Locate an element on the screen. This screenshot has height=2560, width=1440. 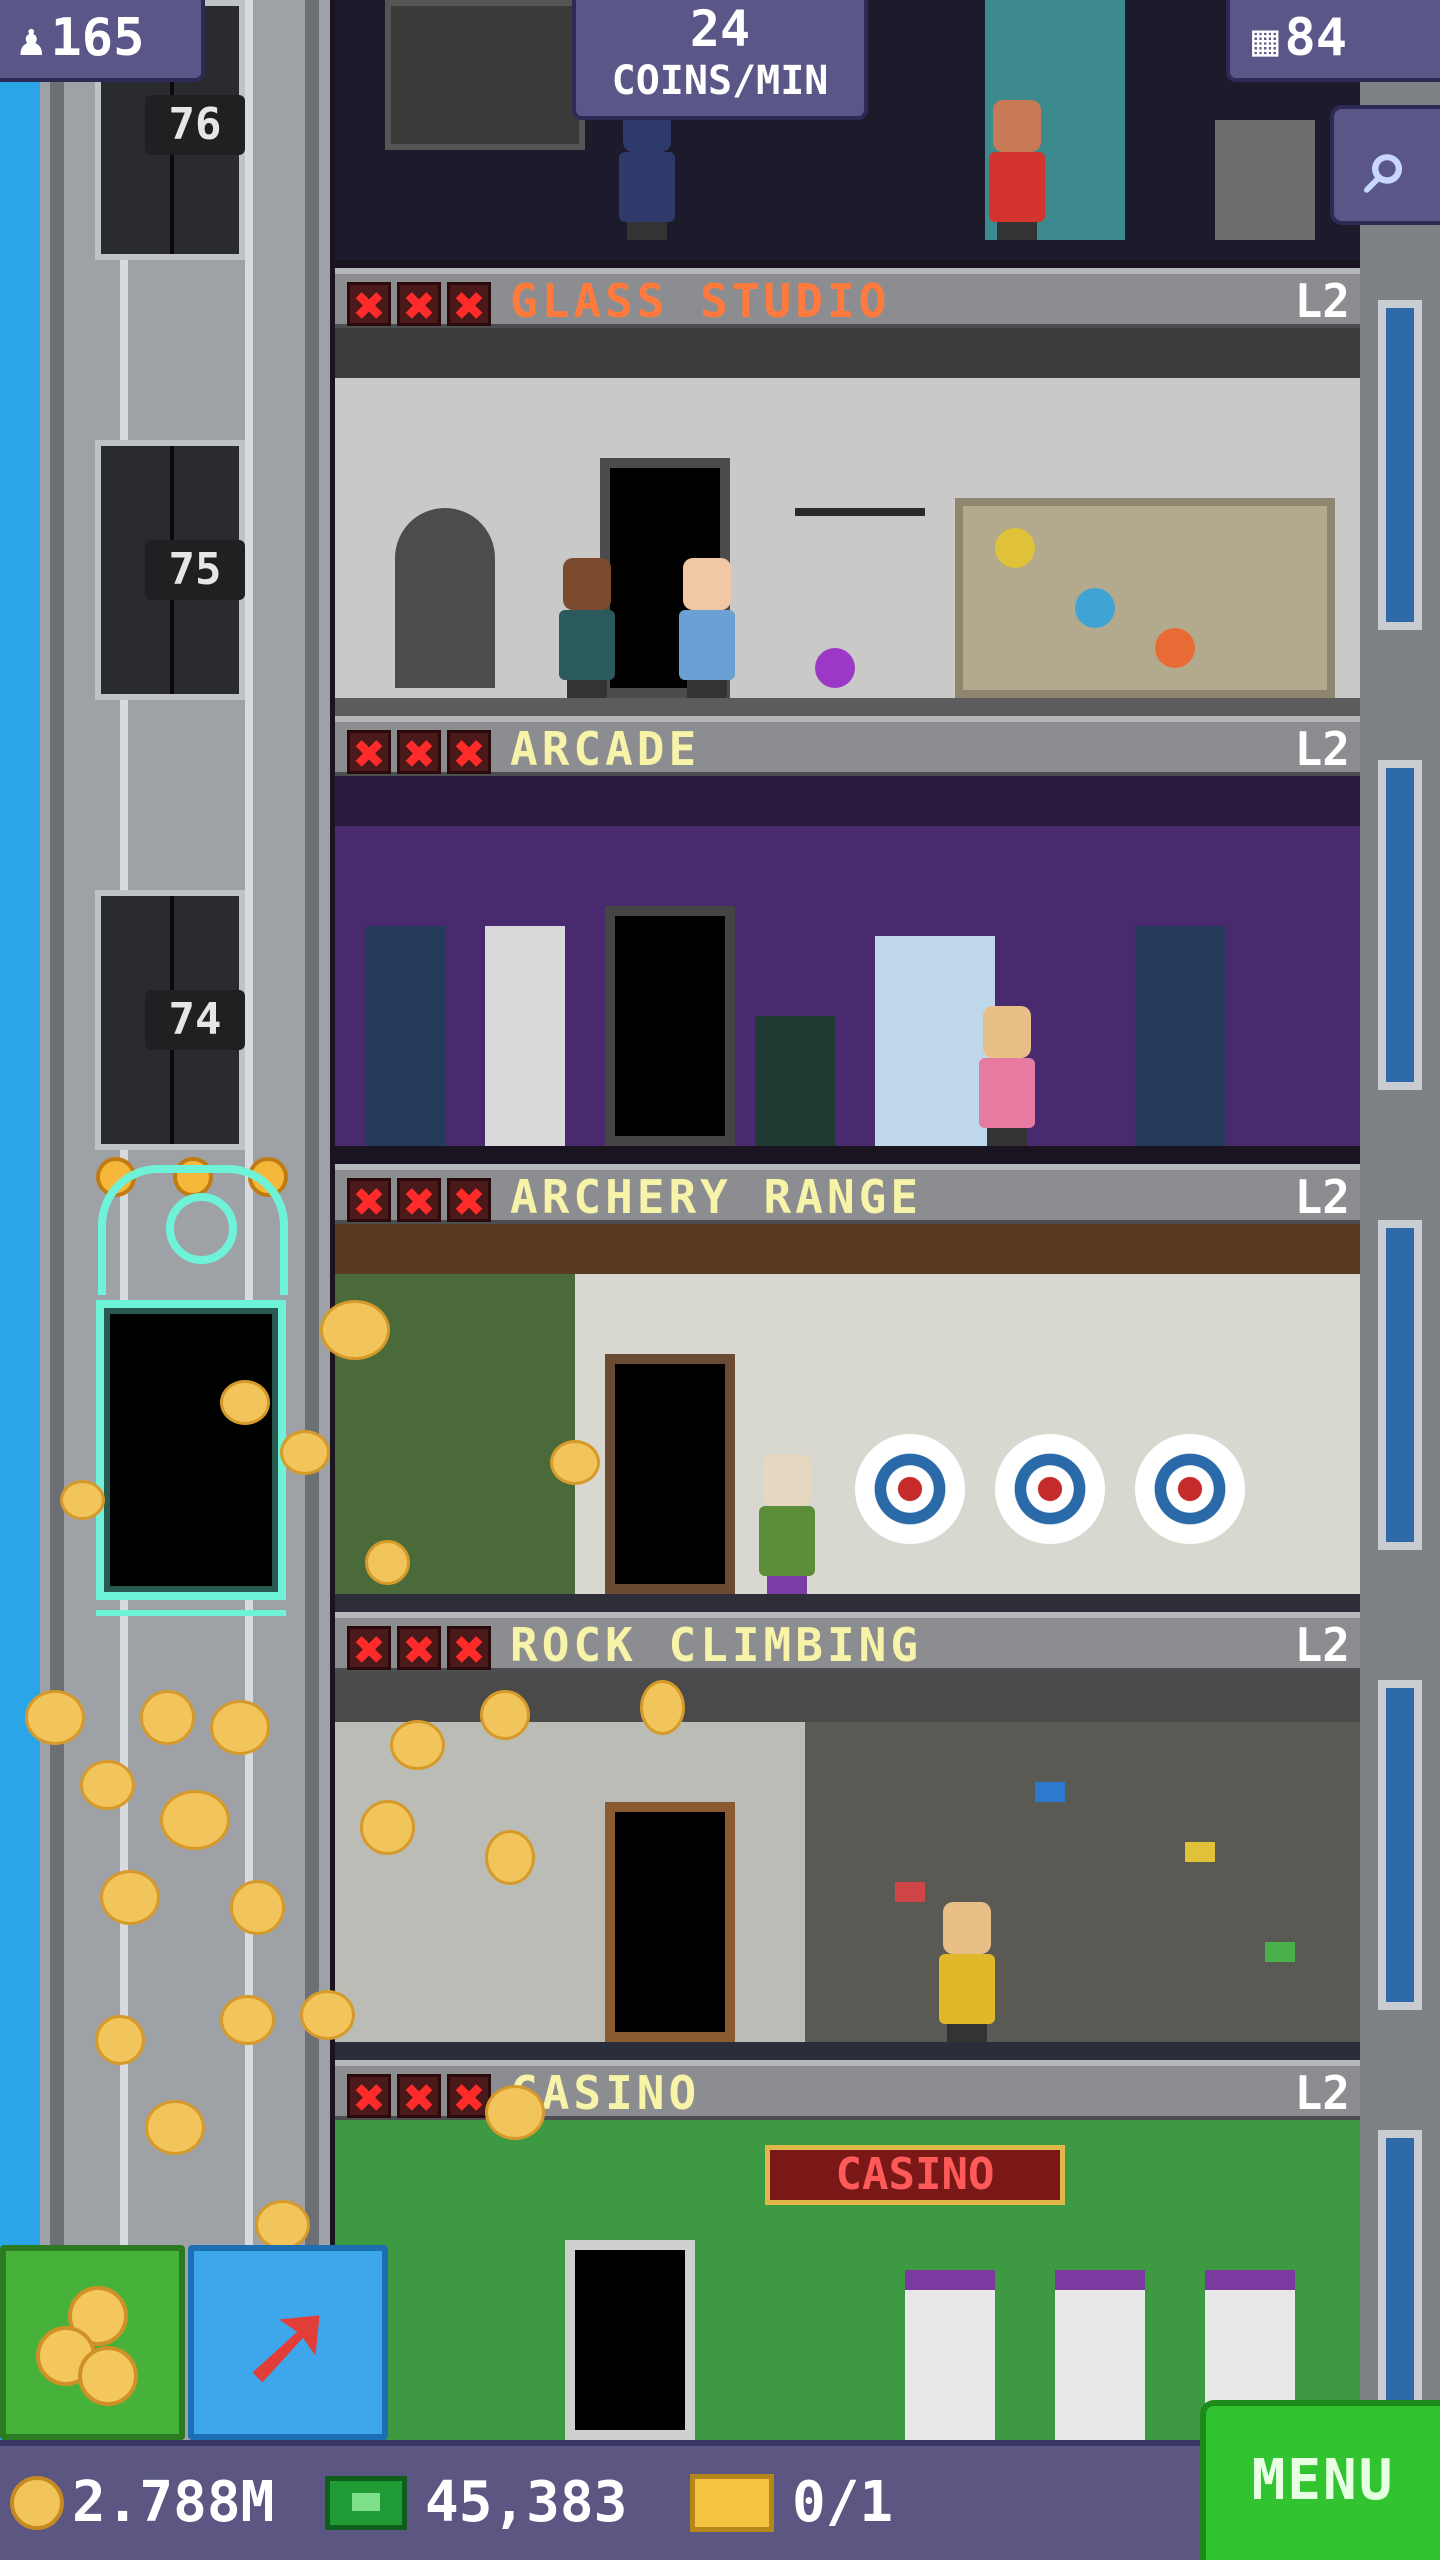
population-counter: ♟ 165 is located at coordinates (102, 41).